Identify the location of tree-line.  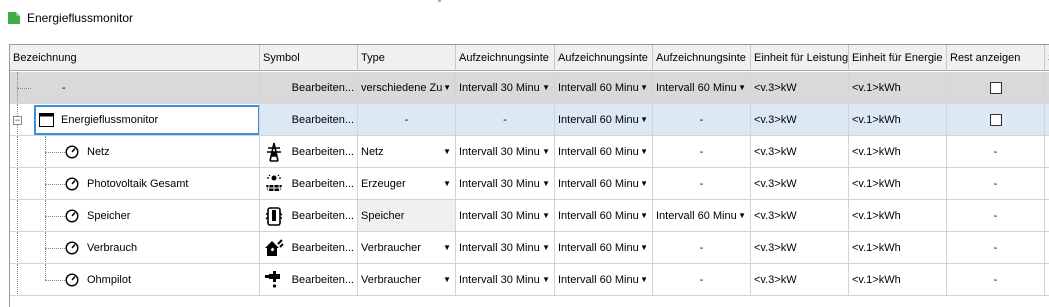
(45, 272).